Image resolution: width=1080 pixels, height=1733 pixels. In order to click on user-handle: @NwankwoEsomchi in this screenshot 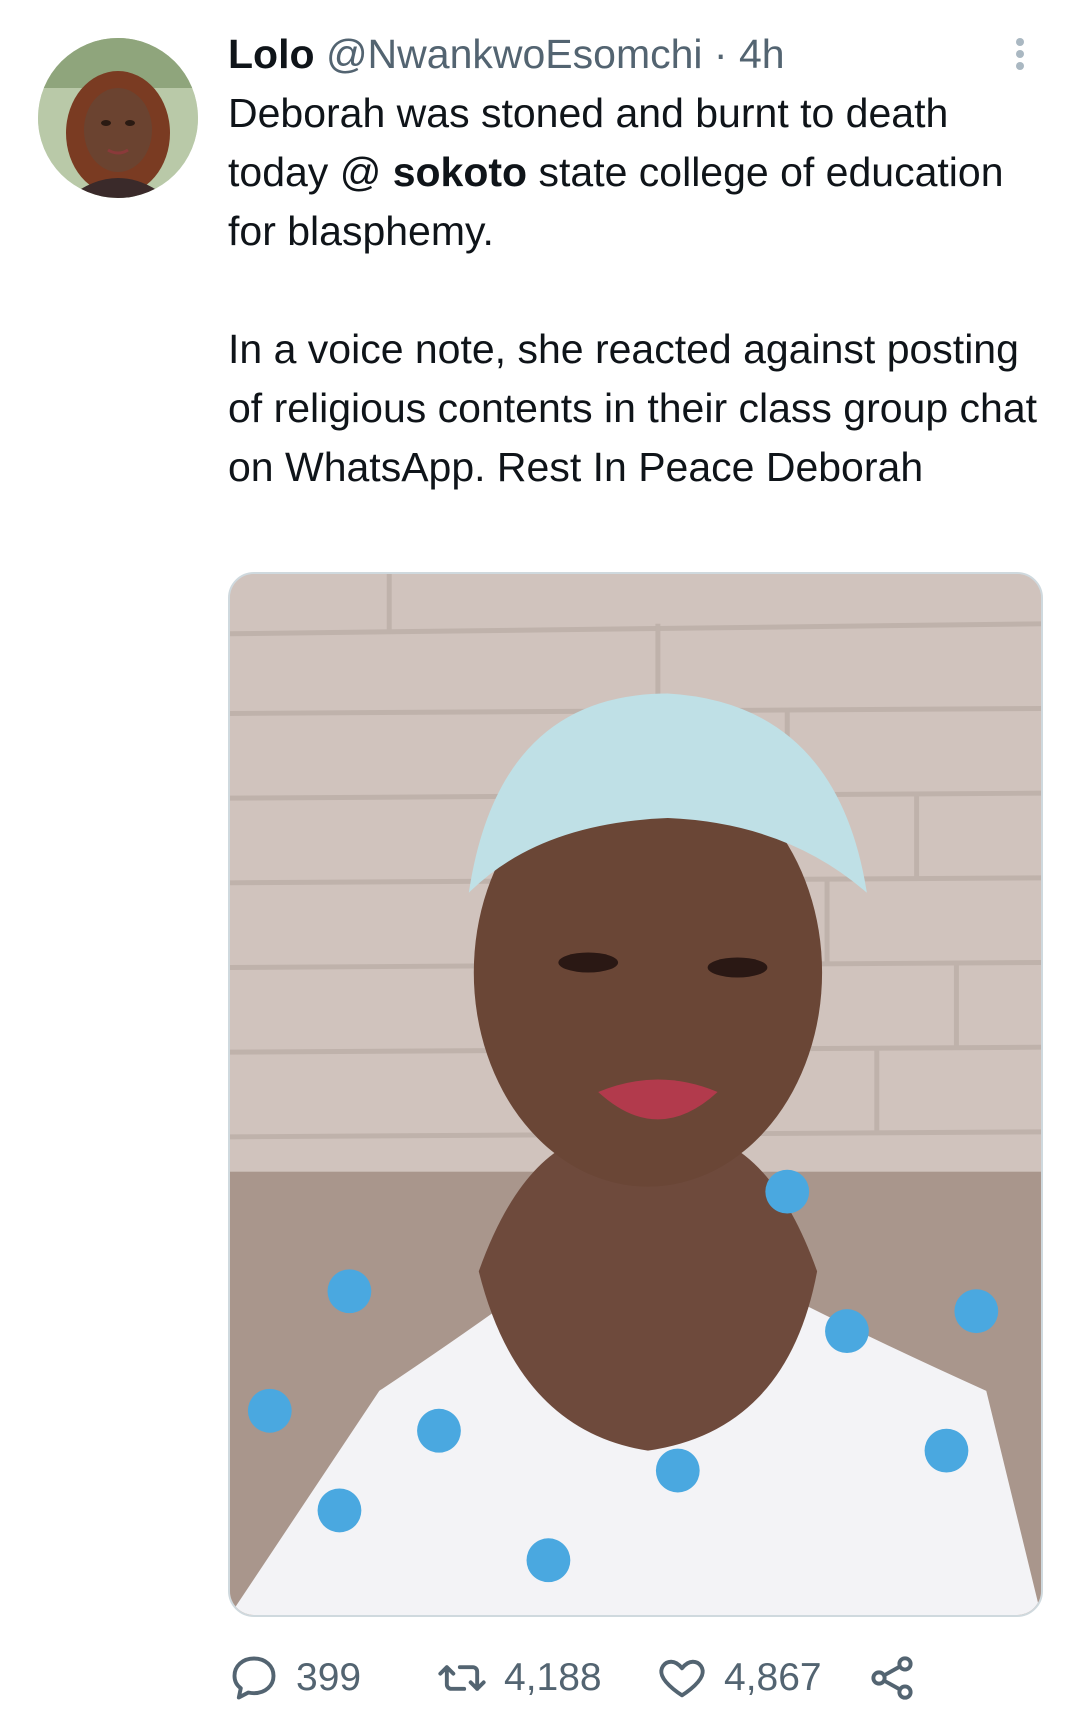, I will do `click(514, 54)`.